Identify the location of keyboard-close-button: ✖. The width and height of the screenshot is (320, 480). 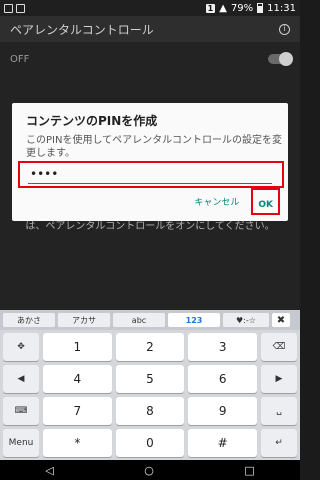
(281, 320).